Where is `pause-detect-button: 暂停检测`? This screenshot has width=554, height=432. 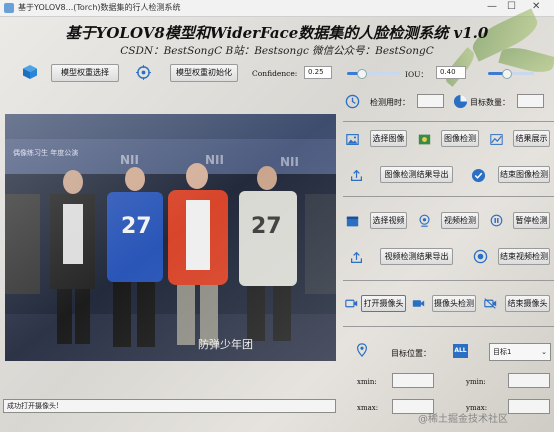
pause-detect-button: 暂停检测 is located at coordinates (531, 220).